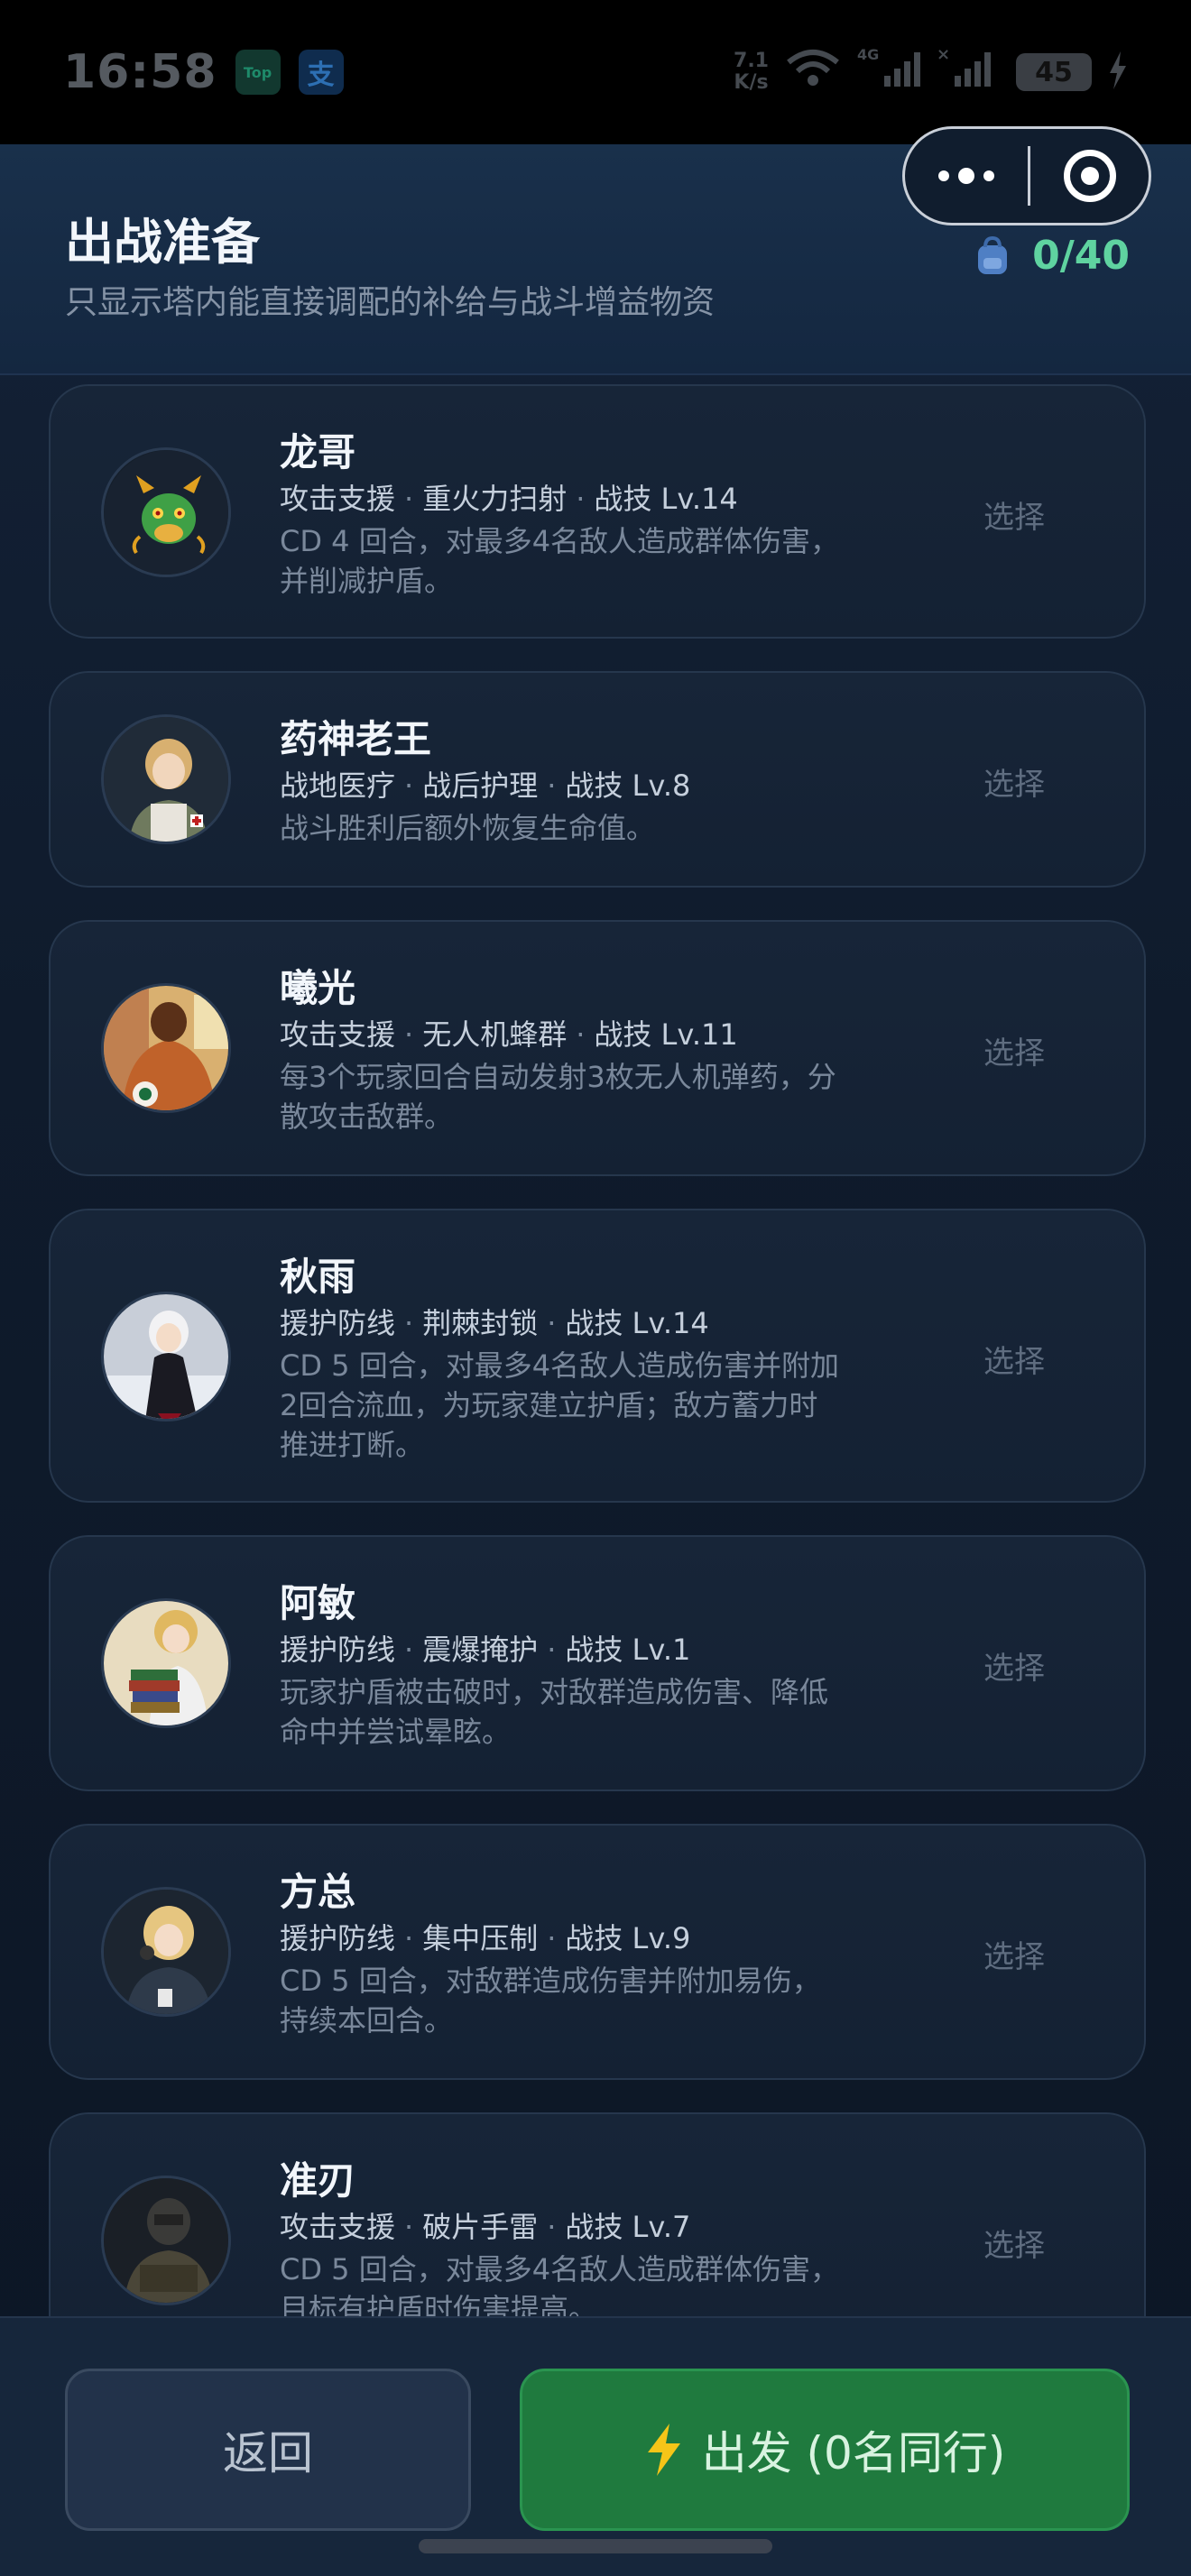 The width and height of the screenshot is (1191, 2576). I want to click on companion-meta: 攻击支援 · 重火力扫射 · 战技 Lv.14, so click(509, 499).